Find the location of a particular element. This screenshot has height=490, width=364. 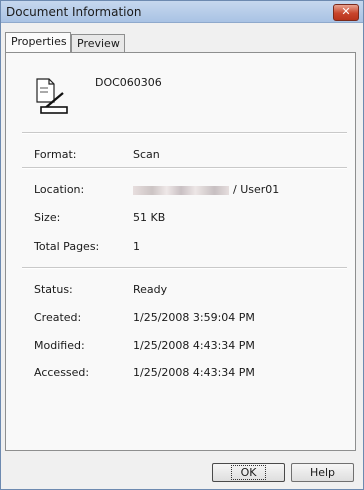

accessed-value: 1/25/2008 4:43:34 PM is located at coordinates (194, 372).